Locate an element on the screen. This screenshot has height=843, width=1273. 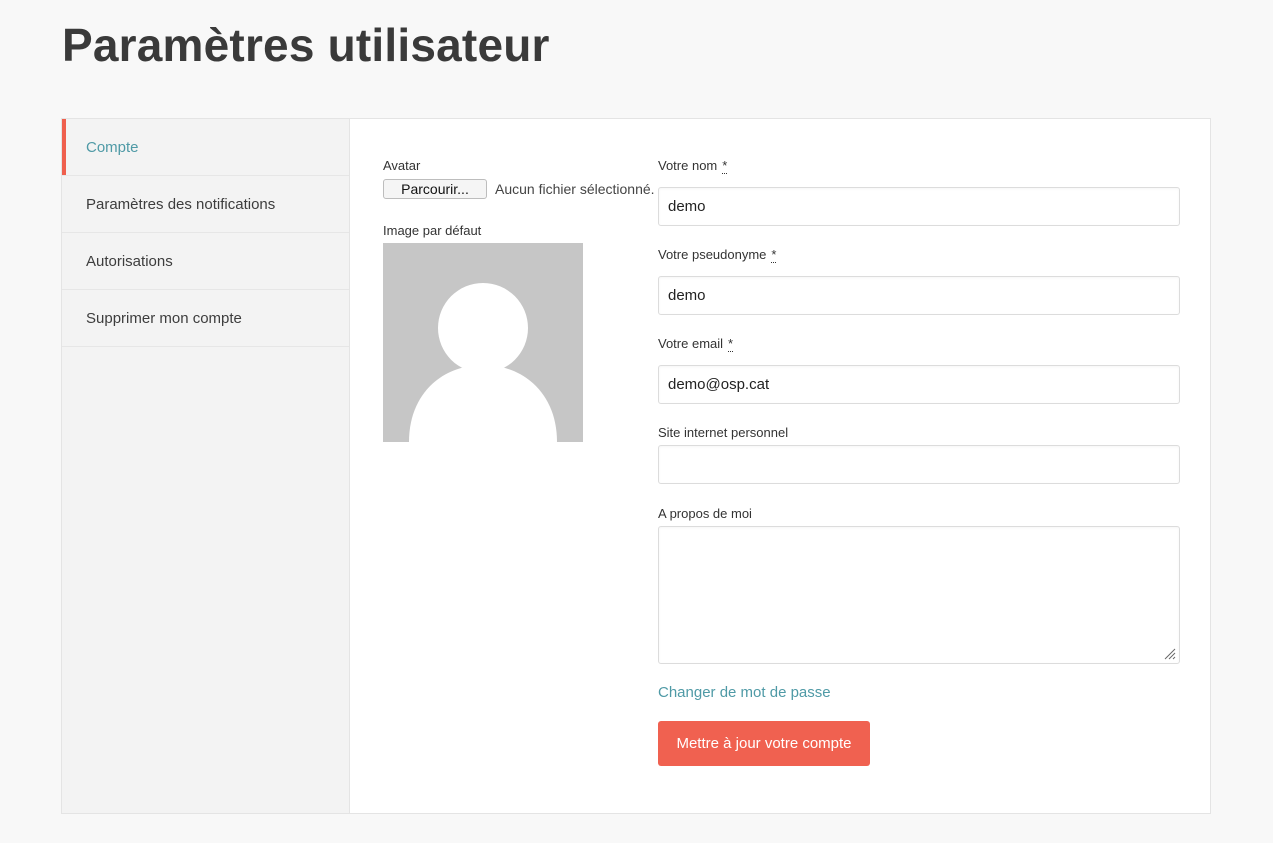
update-account-button: Mettre à jour votre compte is located at coordinates (764, 743).